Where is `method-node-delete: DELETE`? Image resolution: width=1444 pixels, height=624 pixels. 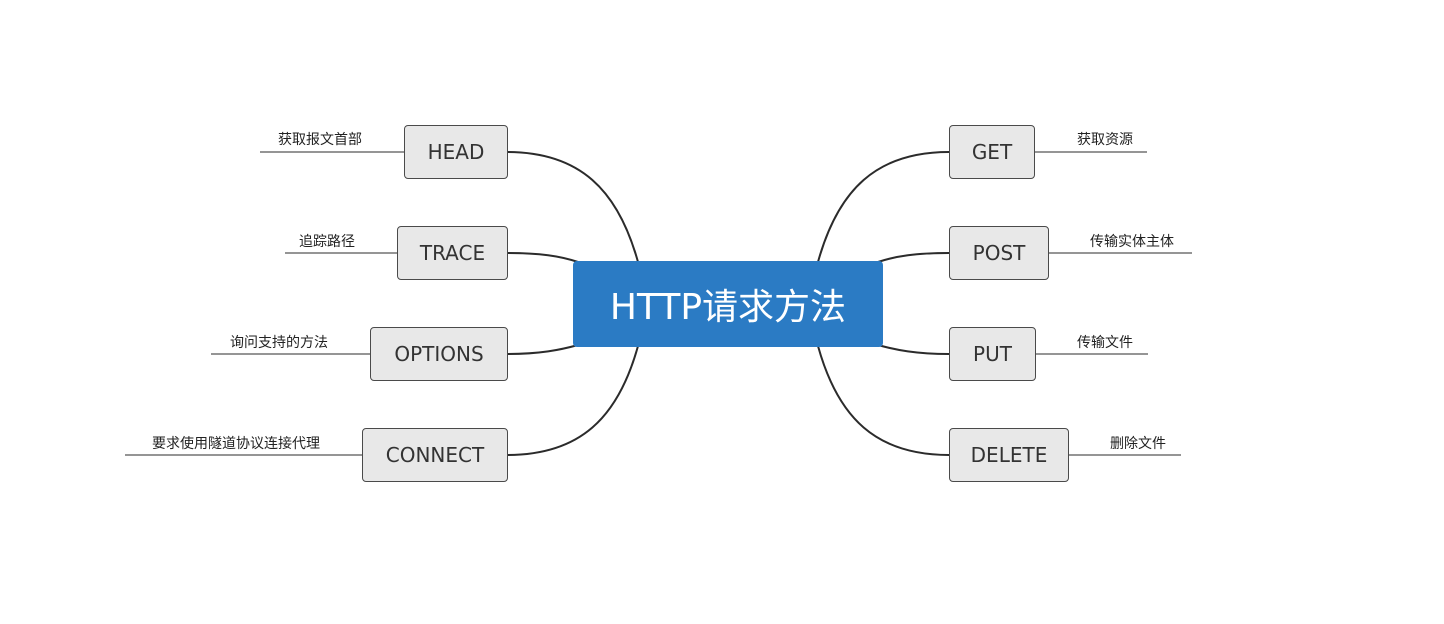 method-node-delete: DELETE is located at coordinates (1009, 455).